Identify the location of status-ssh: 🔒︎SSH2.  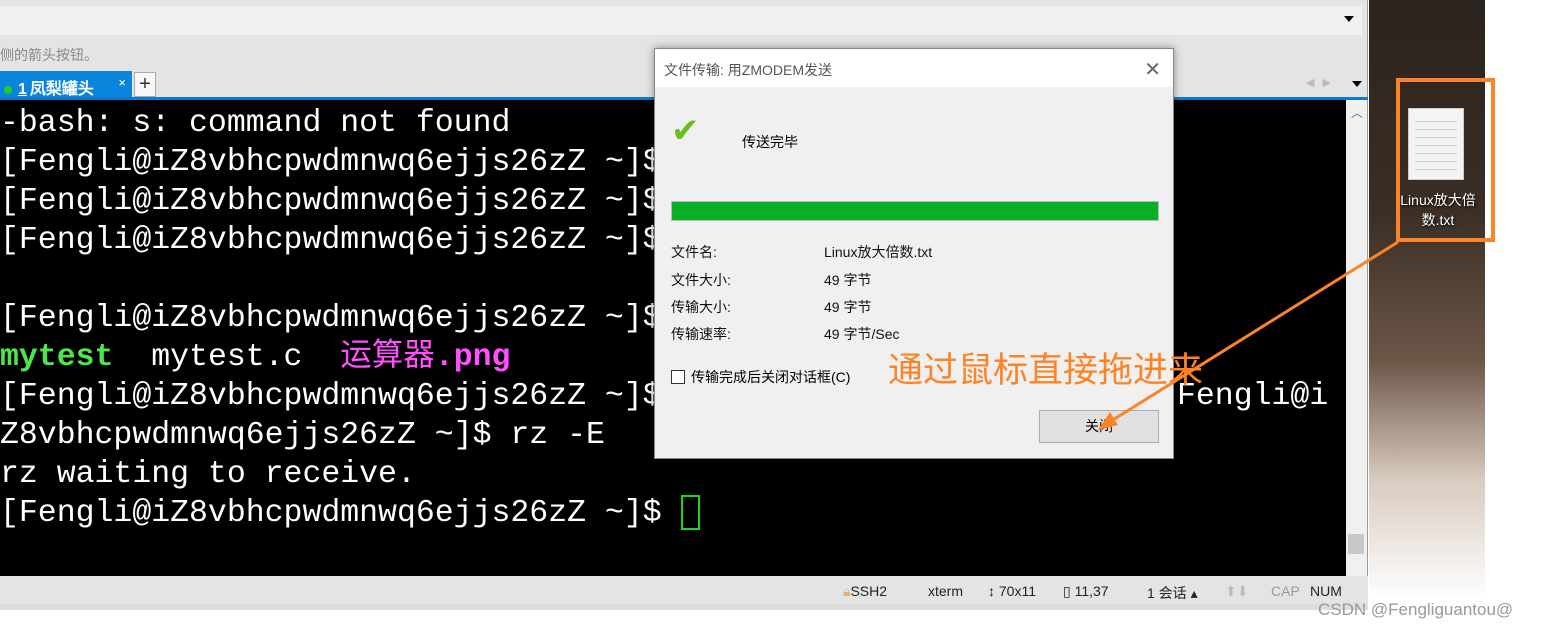
(865, 591).